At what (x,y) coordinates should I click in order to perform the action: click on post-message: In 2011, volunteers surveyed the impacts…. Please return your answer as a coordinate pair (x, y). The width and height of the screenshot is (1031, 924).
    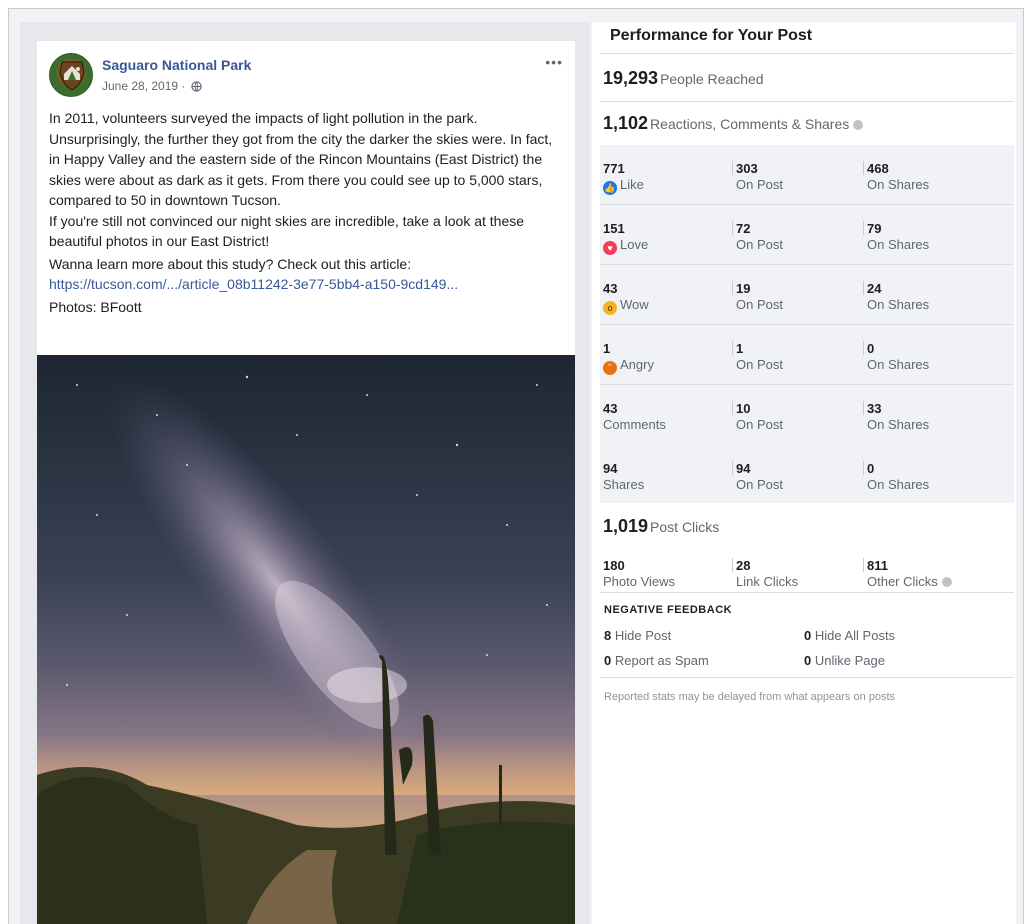
    Looking at the image, I should click on (306, 212).